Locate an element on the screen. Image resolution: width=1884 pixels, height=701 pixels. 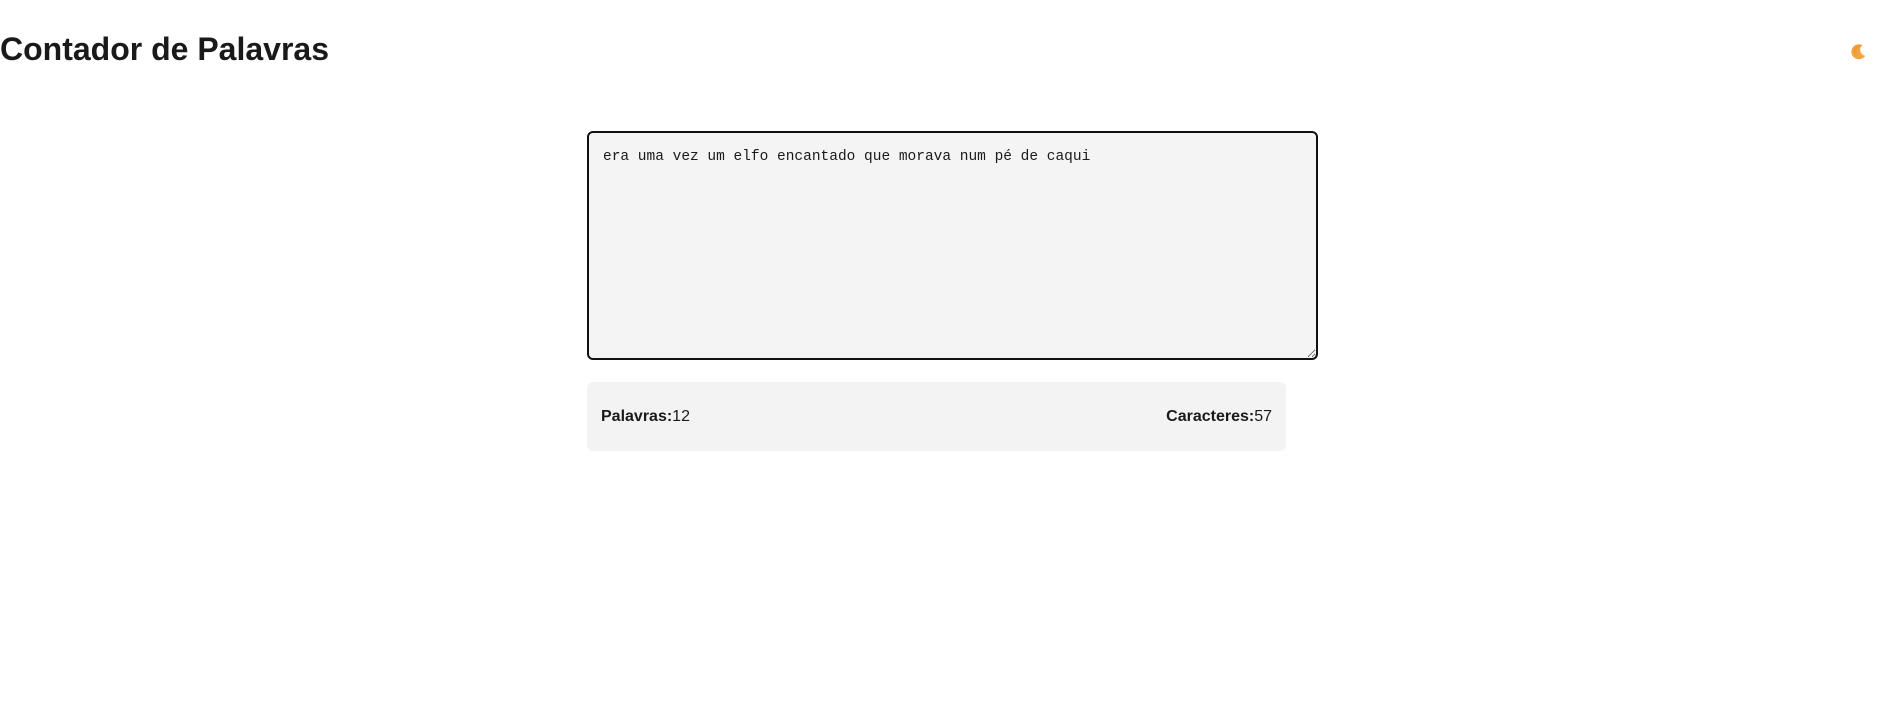
text-input-area is located at coordinates (952, 245).